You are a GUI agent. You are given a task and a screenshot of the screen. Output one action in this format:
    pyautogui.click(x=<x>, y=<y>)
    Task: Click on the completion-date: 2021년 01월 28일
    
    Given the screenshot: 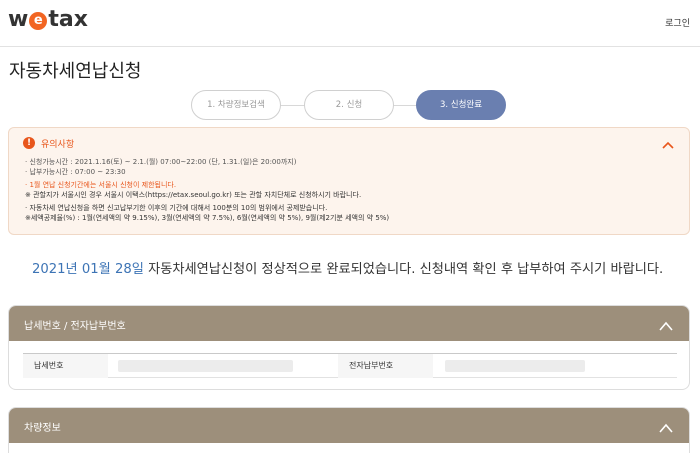 What is the action you would take?
    pyautogui.click(x=88, y=269)
    